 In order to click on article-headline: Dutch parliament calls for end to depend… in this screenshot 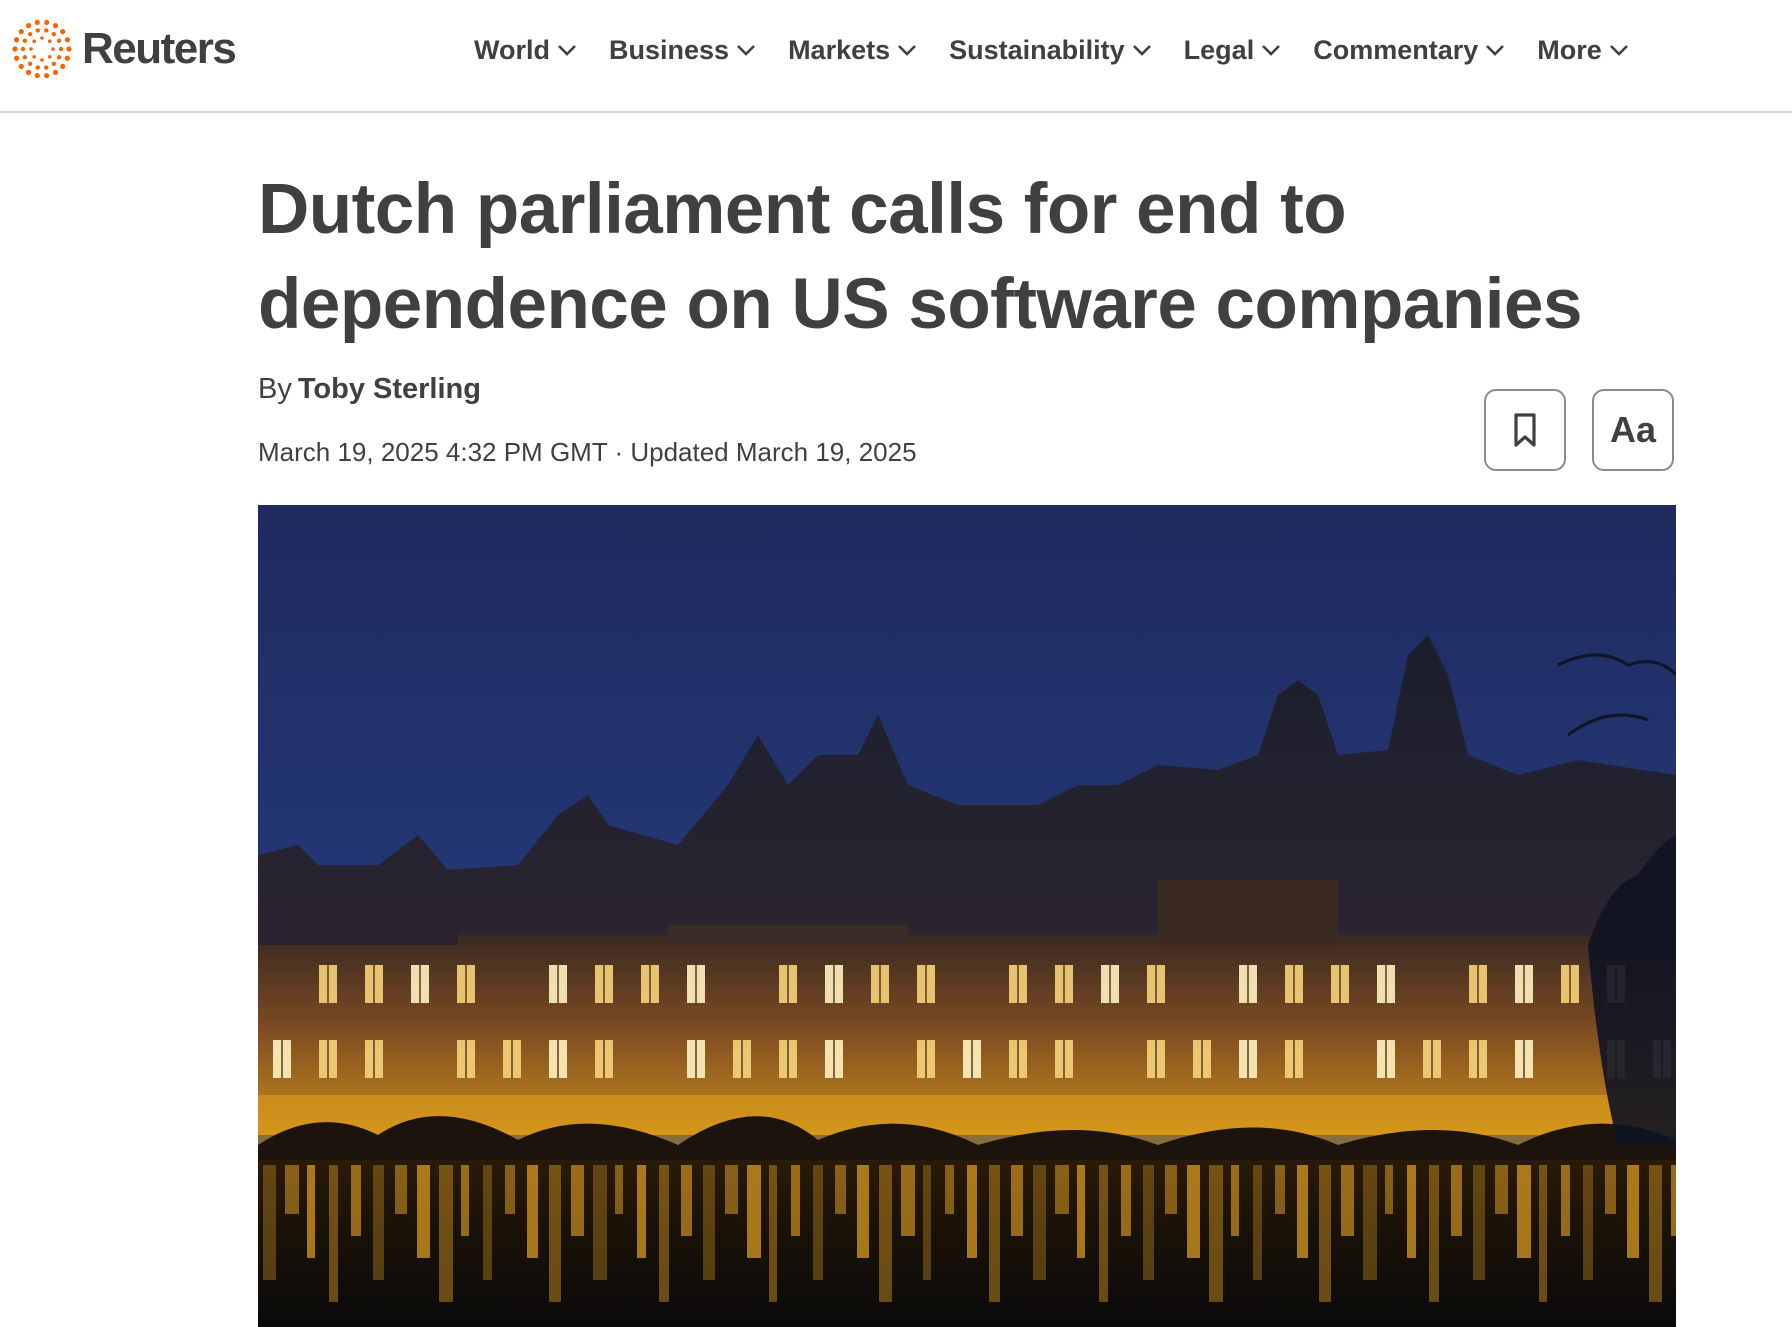, I will do `click(968, 257)`.